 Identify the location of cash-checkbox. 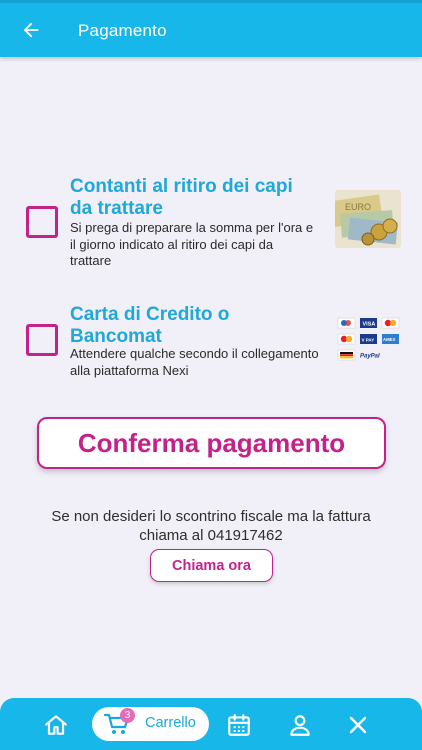
(42, 222).